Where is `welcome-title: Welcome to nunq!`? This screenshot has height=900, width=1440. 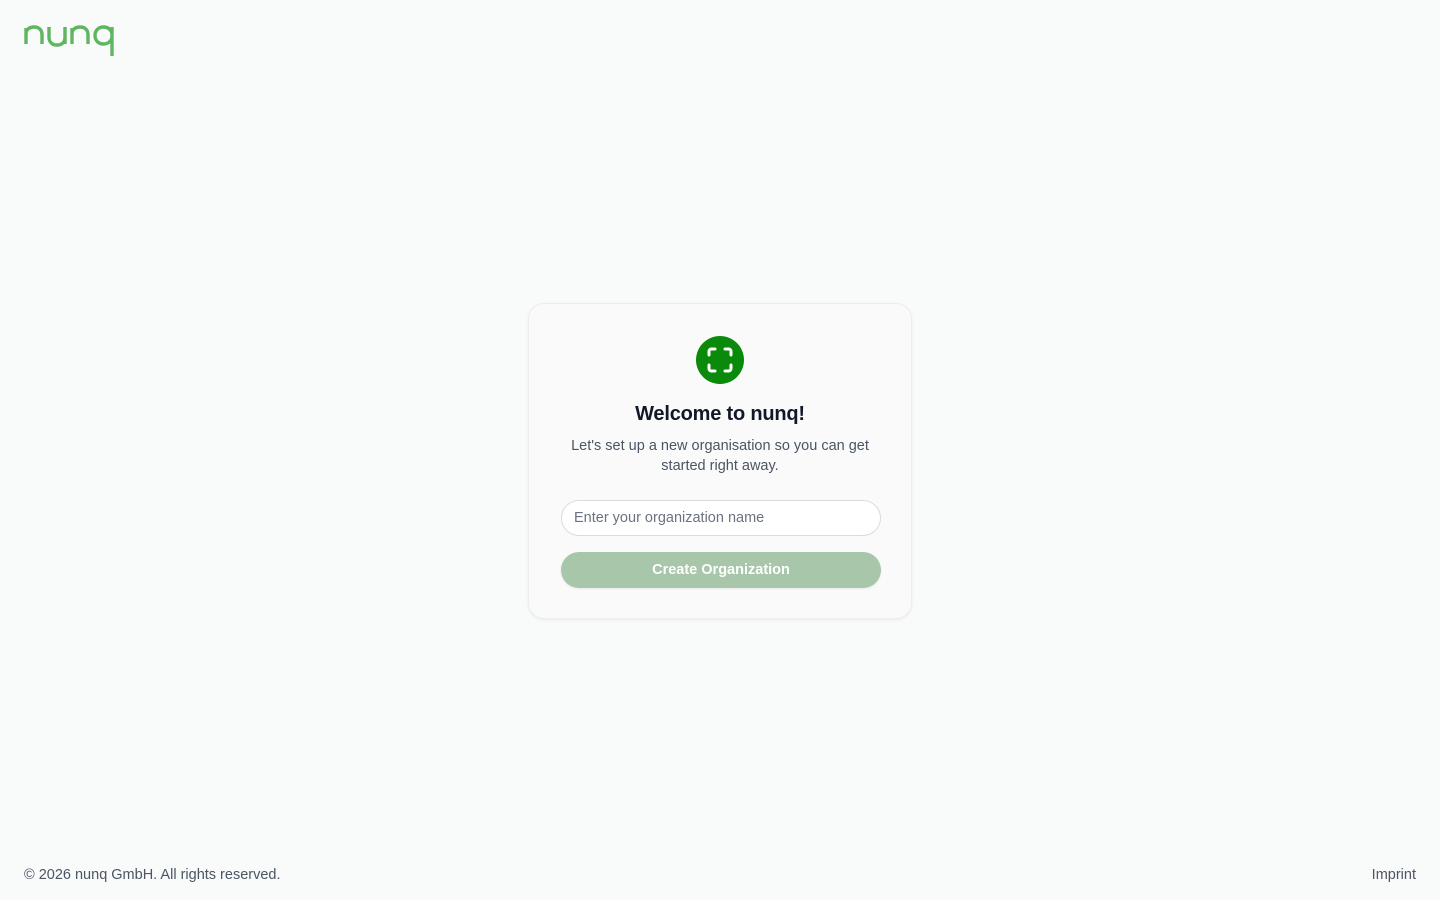 welcome-title: Welcome to nunq! is located at coordinates (720, 414).